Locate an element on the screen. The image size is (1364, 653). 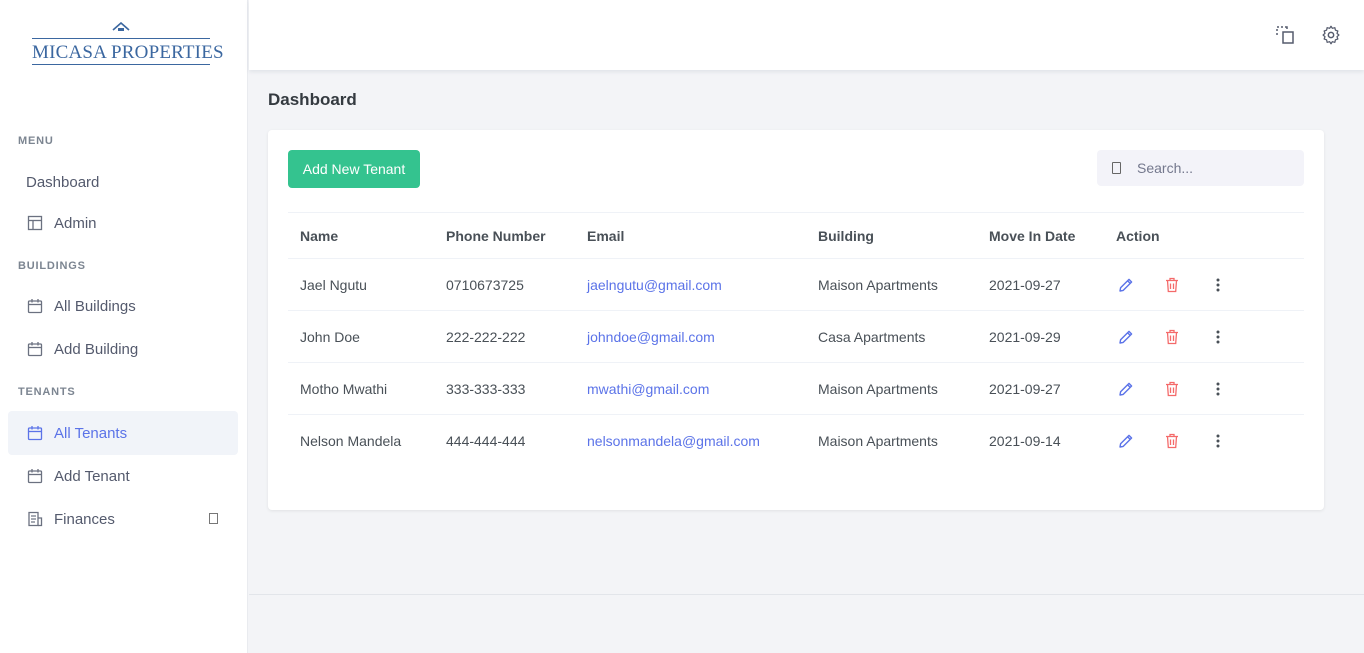
menu-section-title: MENU is located at coordinates (36, 141).